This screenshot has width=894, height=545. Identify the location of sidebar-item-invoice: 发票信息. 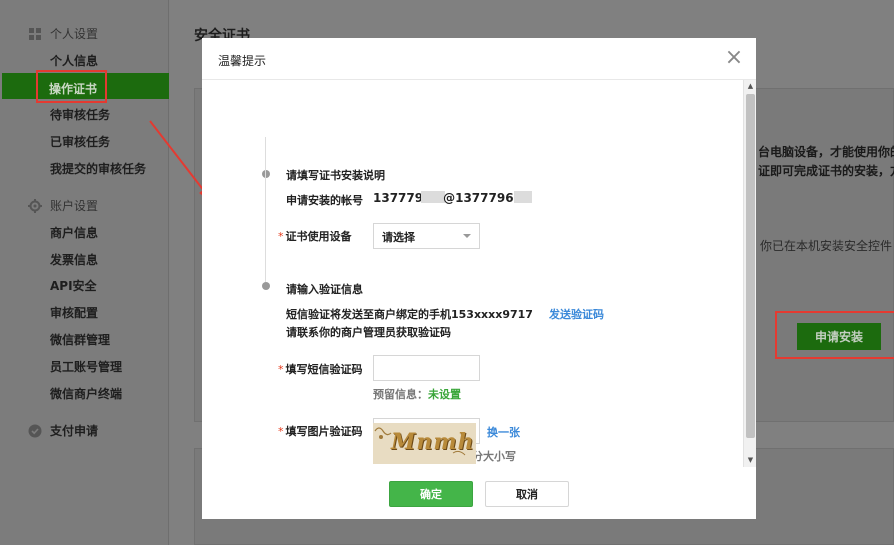
(74, 259).